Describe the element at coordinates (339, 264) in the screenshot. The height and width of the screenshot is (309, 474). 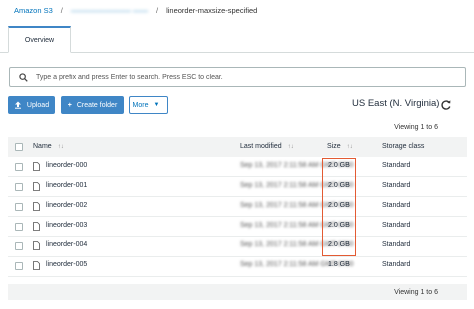
I see `size-value: 1.8 GB` at that location.